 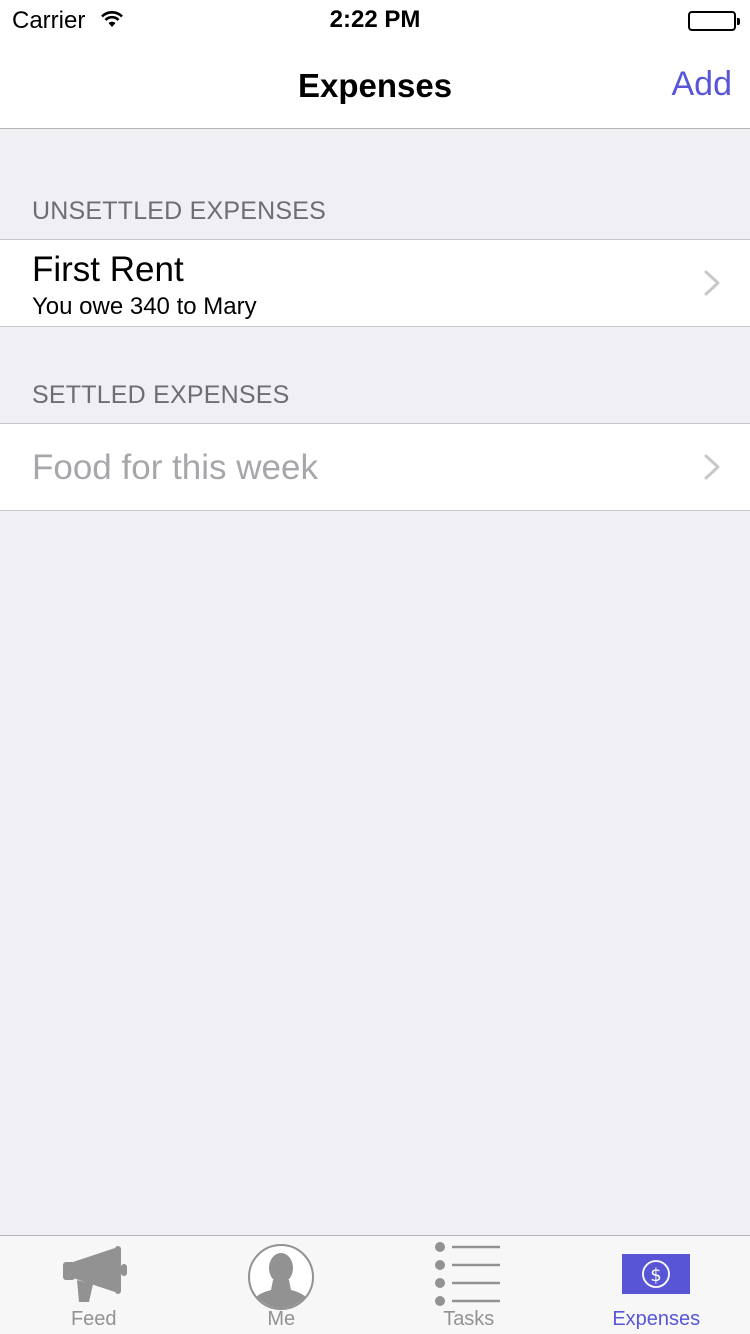 I want to click on page-title: Expenses, so click(x=375, y=85).